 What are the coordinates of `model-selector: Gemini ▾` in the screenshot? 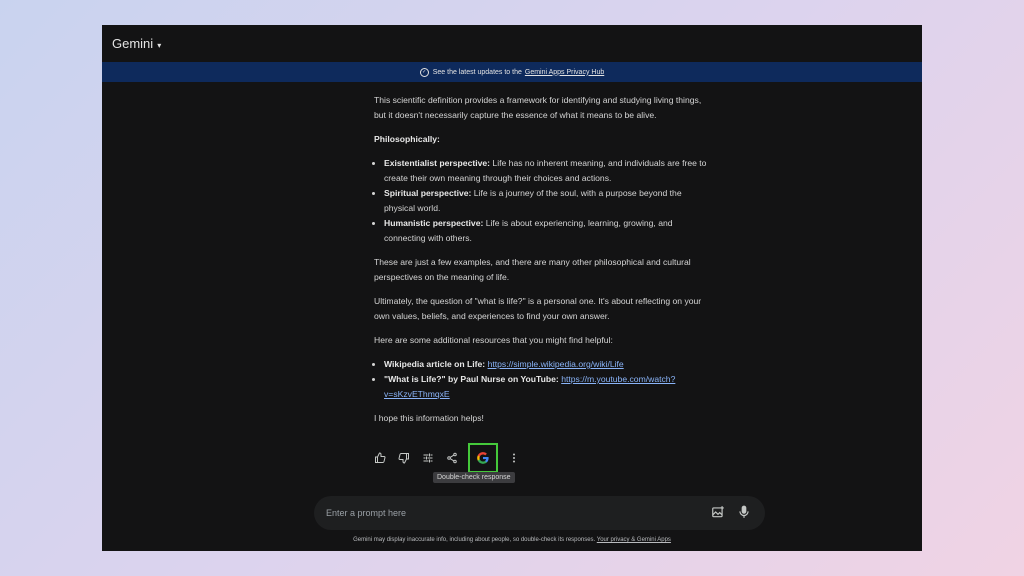 It's located at (136, 43).